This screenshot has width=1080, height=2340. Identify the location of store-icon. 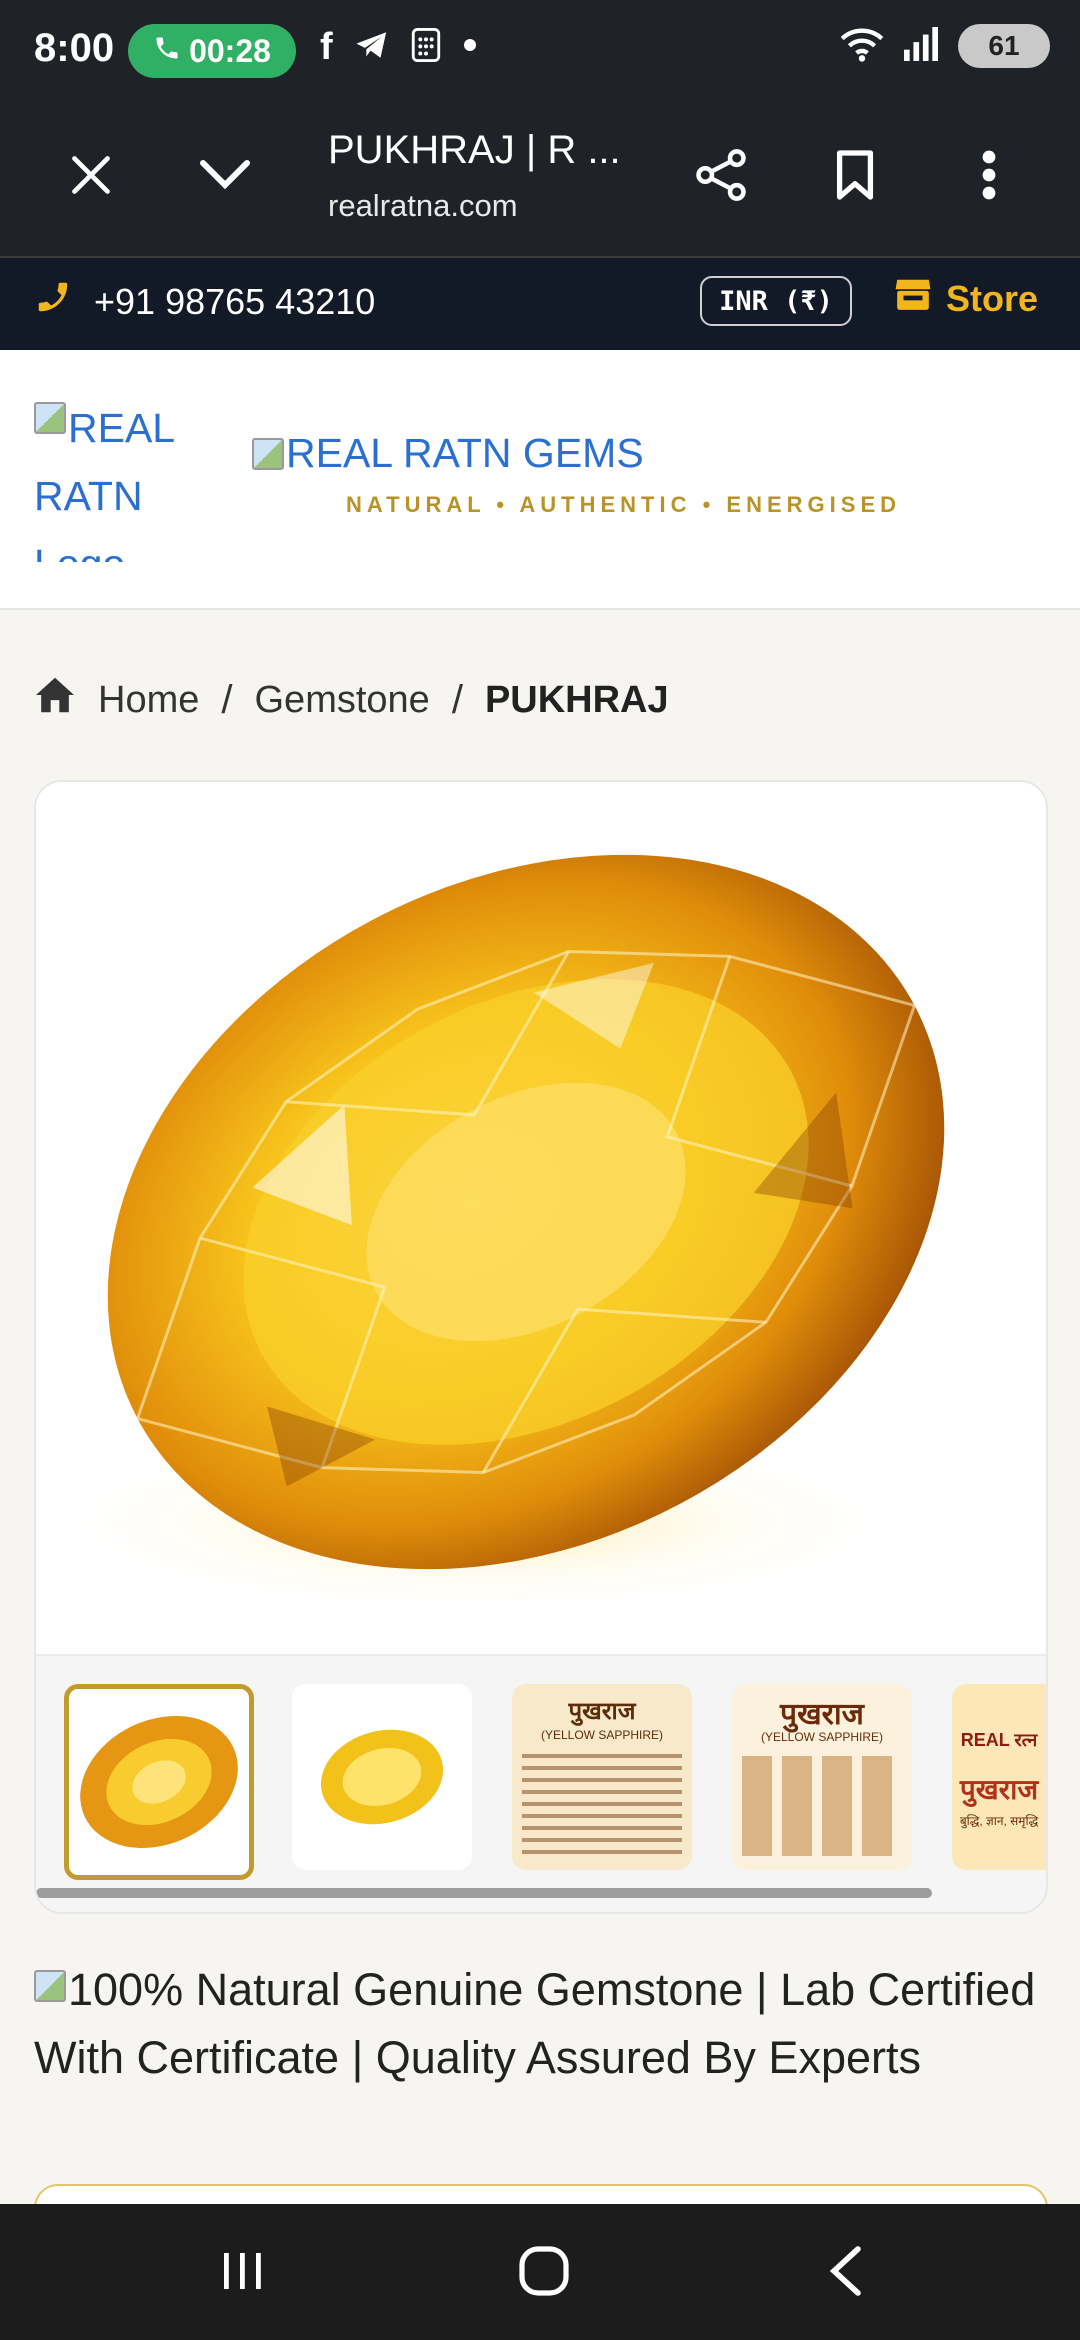
(913, 298).